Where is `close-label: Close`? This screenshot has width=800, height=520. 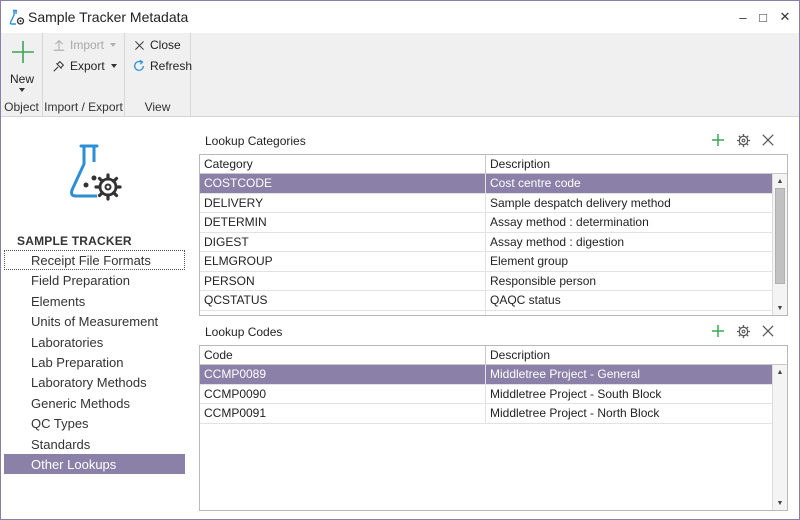 close-label: Close is located at coordinates (165, 45).